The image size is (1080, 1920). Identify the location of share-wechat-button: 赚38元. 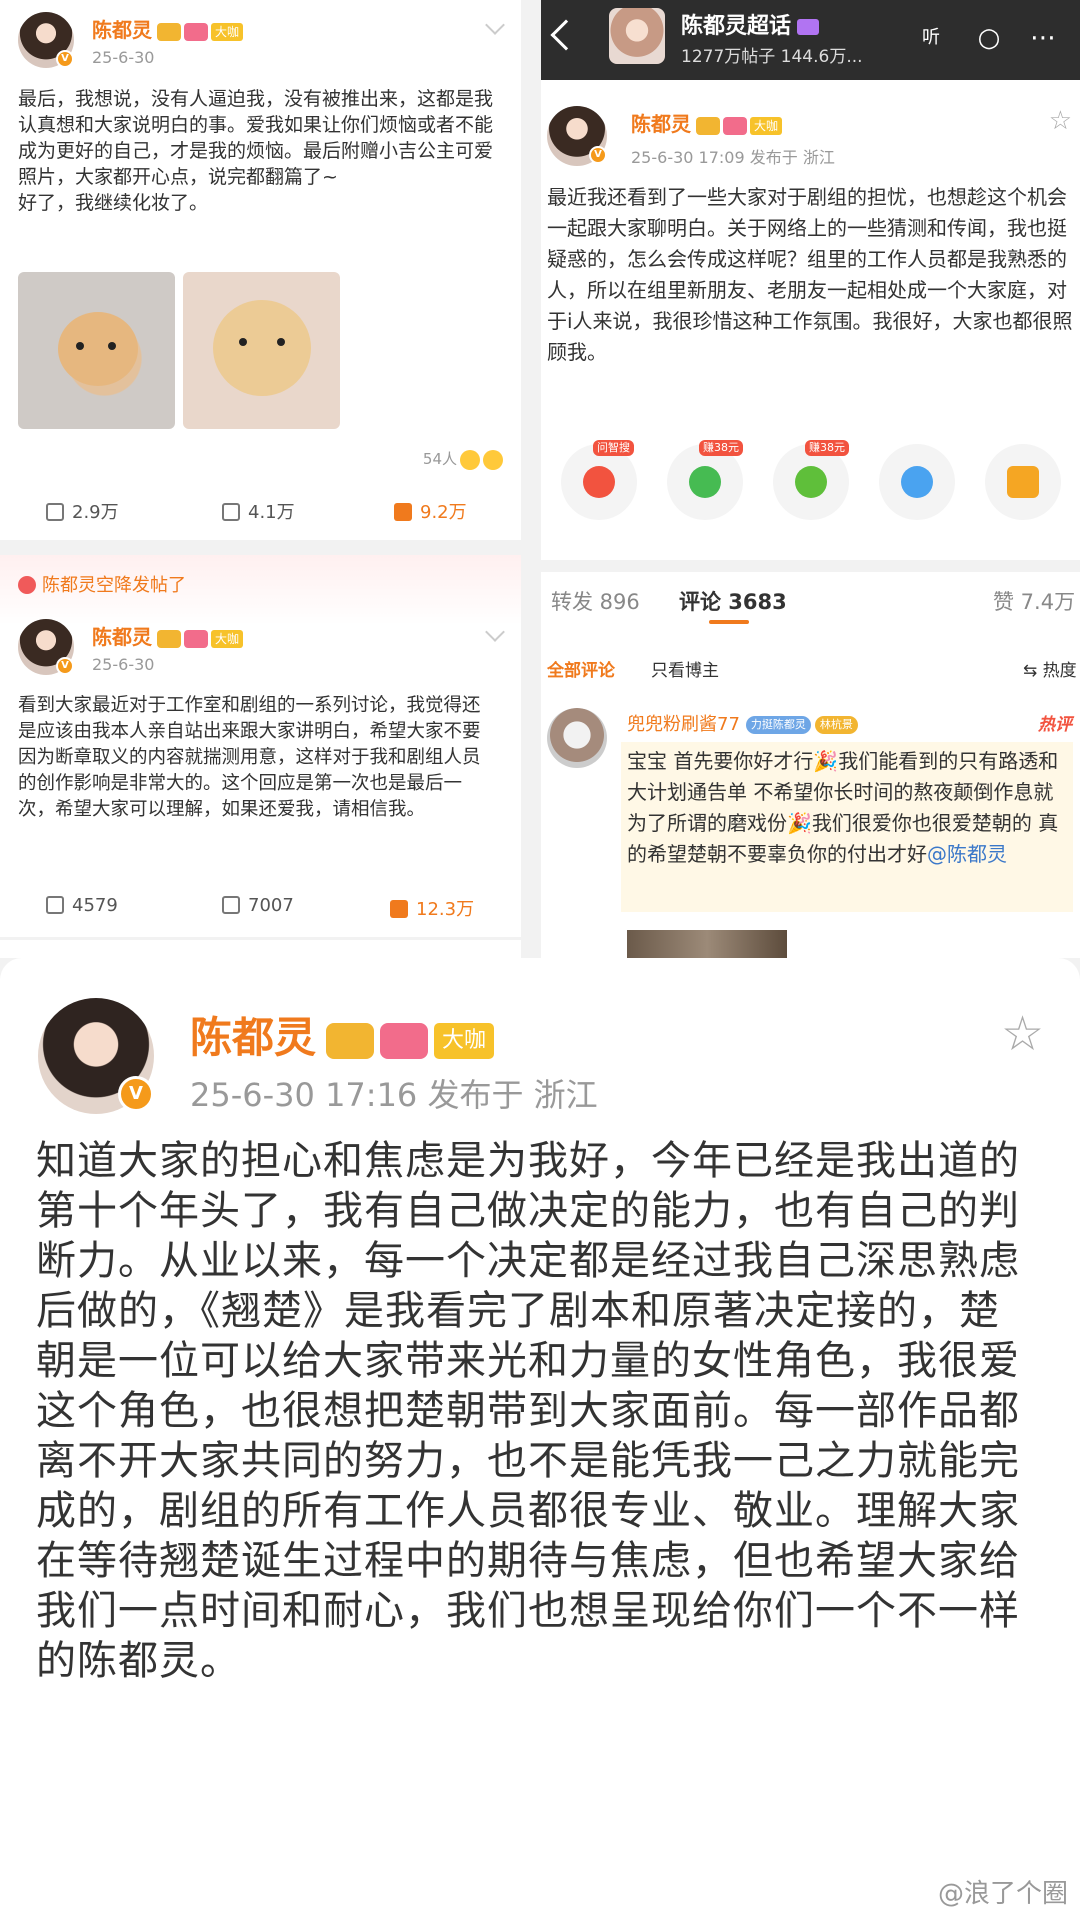
(705, 480).